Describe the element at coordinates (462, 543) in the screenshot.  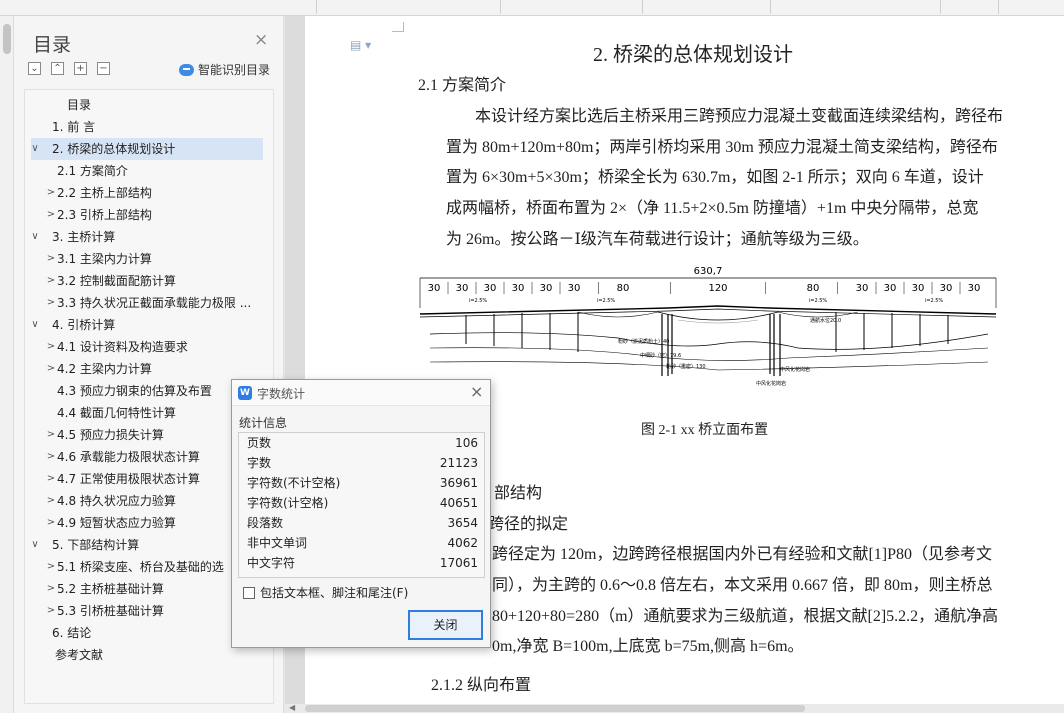
I see `stat-value: 4062` at that location.